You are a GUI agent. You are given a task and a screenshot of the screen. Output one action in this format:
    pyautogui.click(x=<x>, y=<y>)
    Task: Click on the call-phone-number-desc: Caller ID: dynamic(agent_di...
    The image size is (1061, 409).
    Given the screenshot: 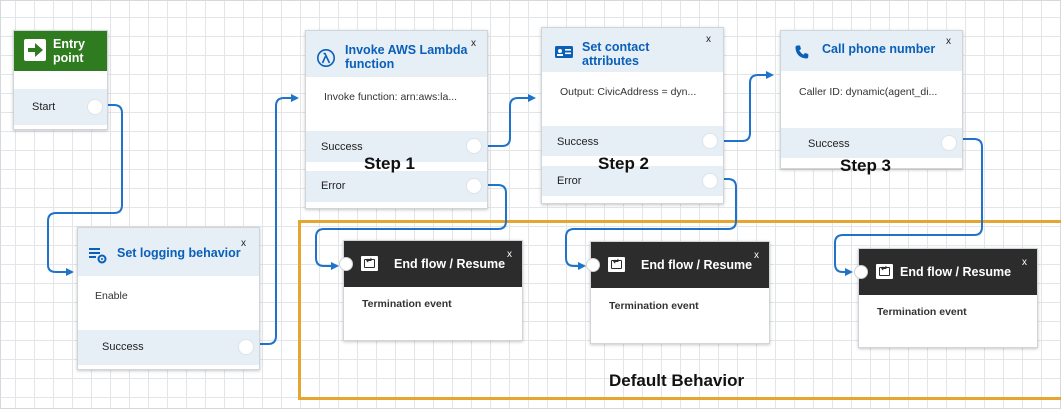 What is the action you would take?
    pyautogui.click(x=868, y=92)
    